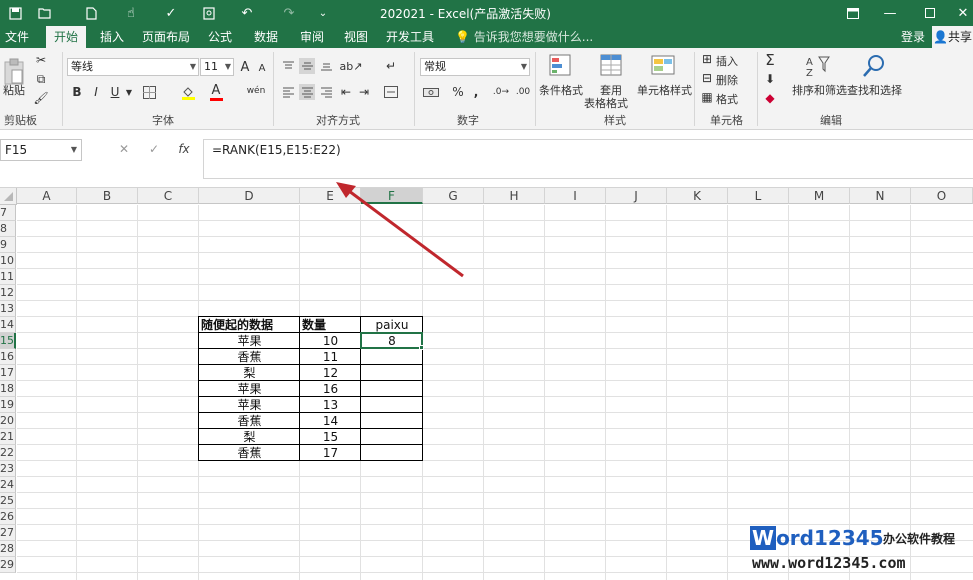 The width and height of the screenshot is (973, 580). I want to click on watermark-brand-rest: ord12345, so click(830, 538).